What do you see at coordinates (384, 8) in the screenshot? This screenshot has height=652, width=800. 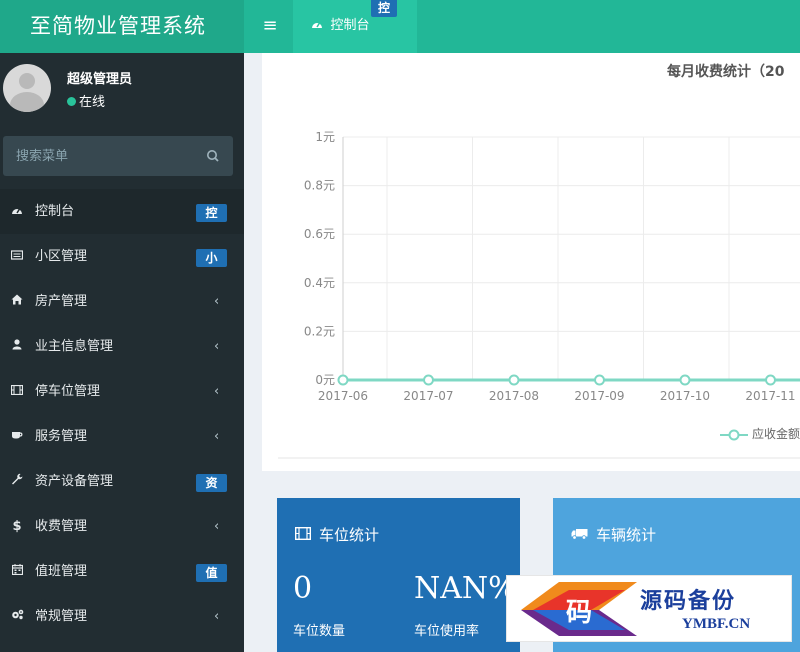 I see `tab-badge: 控` at bounding box center [384, 8].